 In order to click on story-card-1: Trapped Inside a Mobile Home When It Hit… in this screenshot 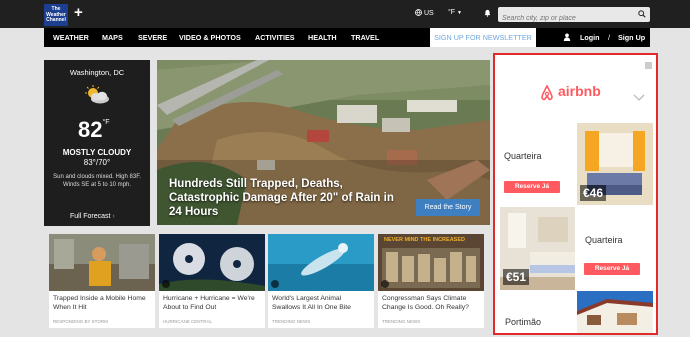, I will do `click(102, 281)`.